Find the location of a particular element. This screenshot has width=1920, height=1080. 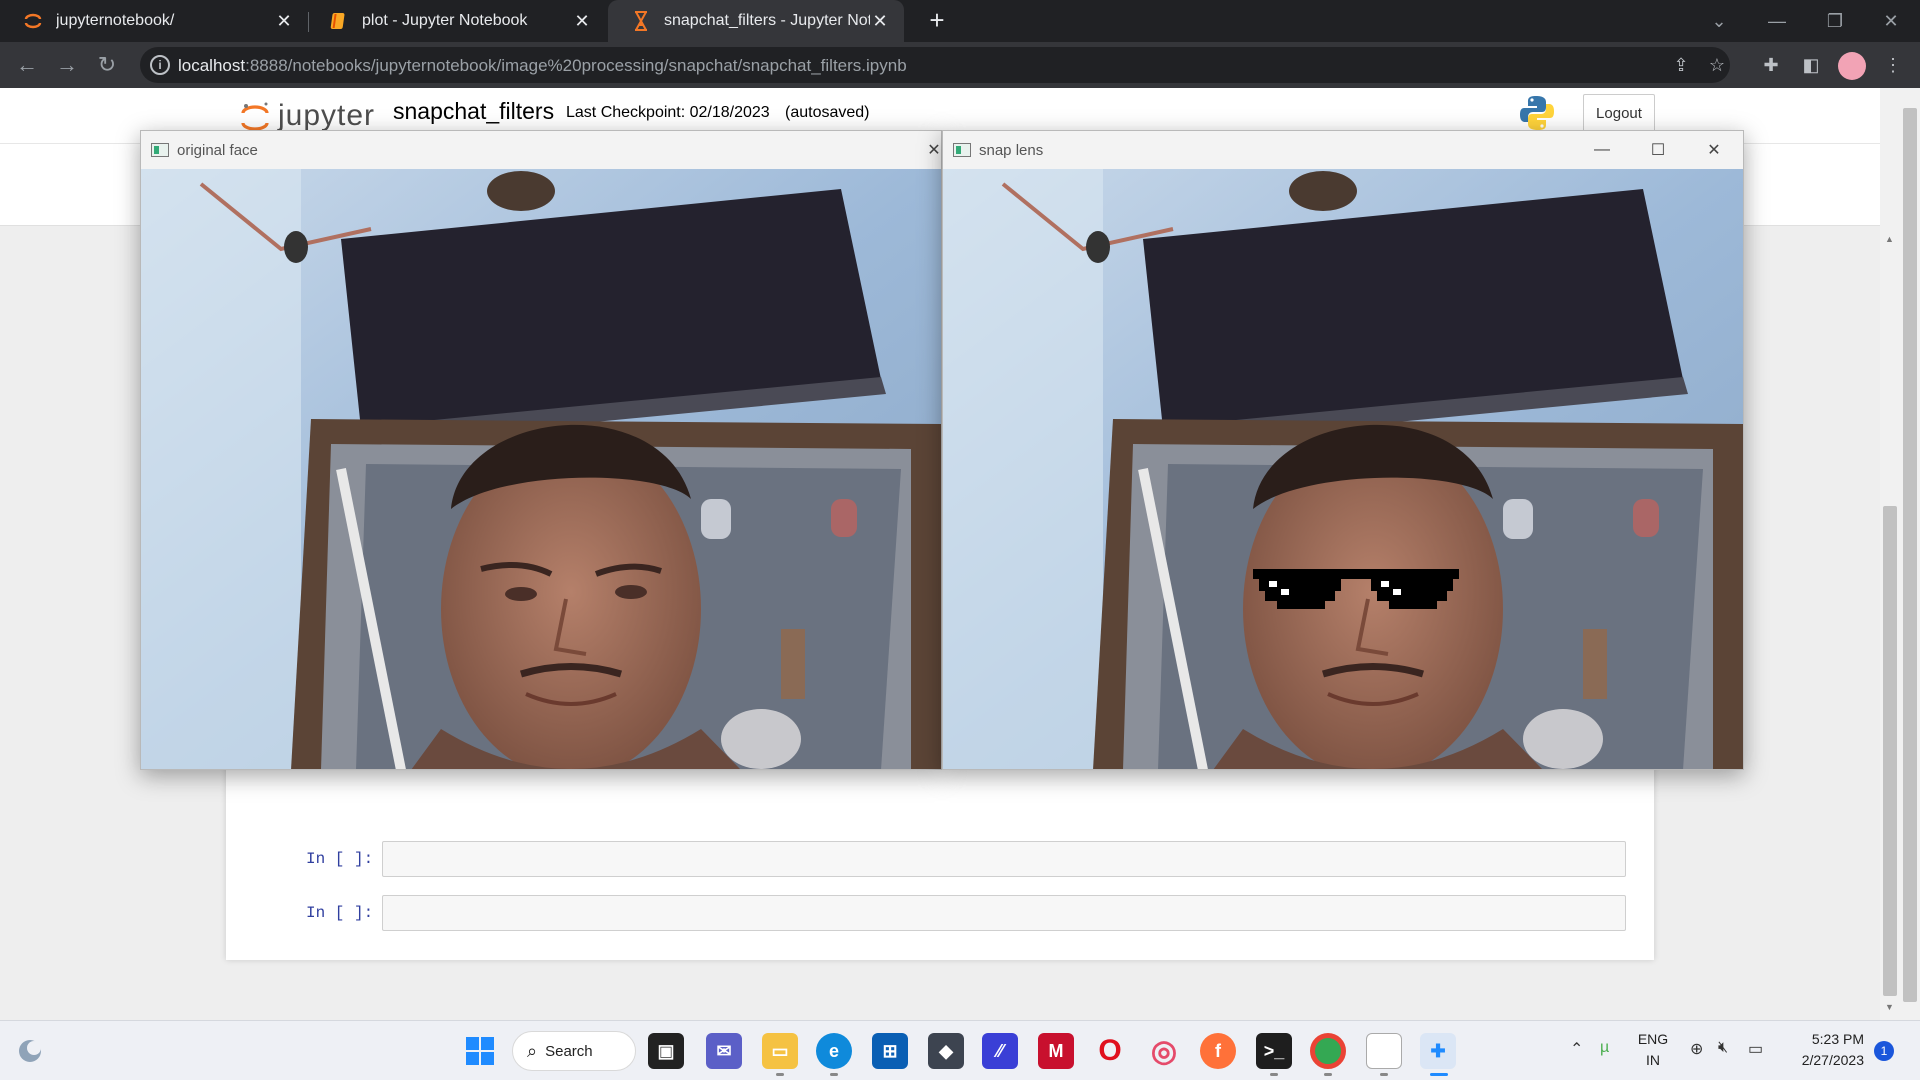

opera-gx-icon: ◎ is located at coordinates (1164, 1051).